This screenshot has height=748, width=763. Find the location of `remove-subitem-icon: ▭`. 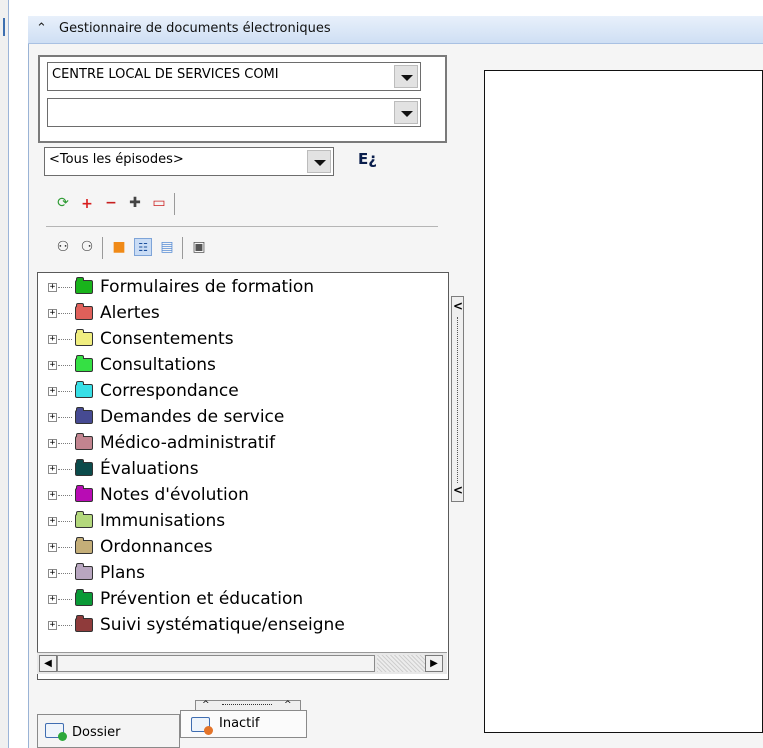

remove-subitem-icon: ▭ is located at coordinates (159, 203).